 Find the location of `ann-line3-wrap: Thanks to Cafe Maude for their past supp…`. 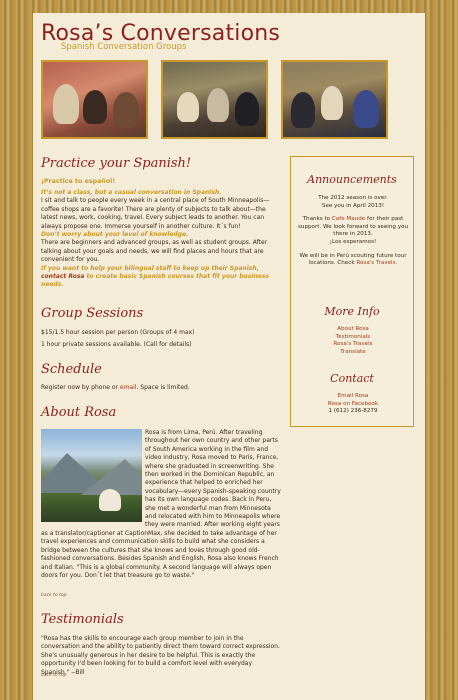

ann-line3-wrap: Thanks to Cafe Maude for their past supp… is located at coordinates (353, 226).